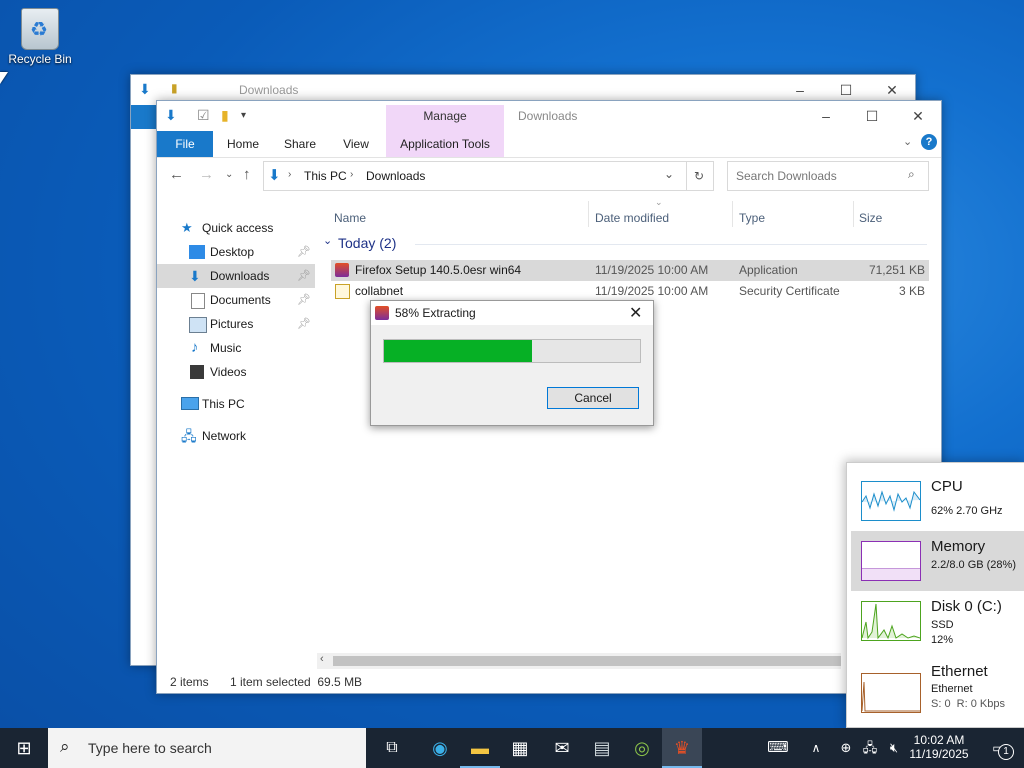 The width and height of the screenshot is (1024, 768). I want to click on memory-graph, so click(891, 561).